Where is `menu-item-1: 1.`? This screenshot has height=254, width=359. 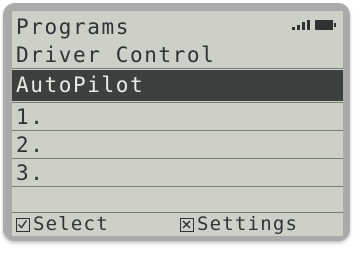
menu-item-1: 1. is located at coordinates (177, 117).